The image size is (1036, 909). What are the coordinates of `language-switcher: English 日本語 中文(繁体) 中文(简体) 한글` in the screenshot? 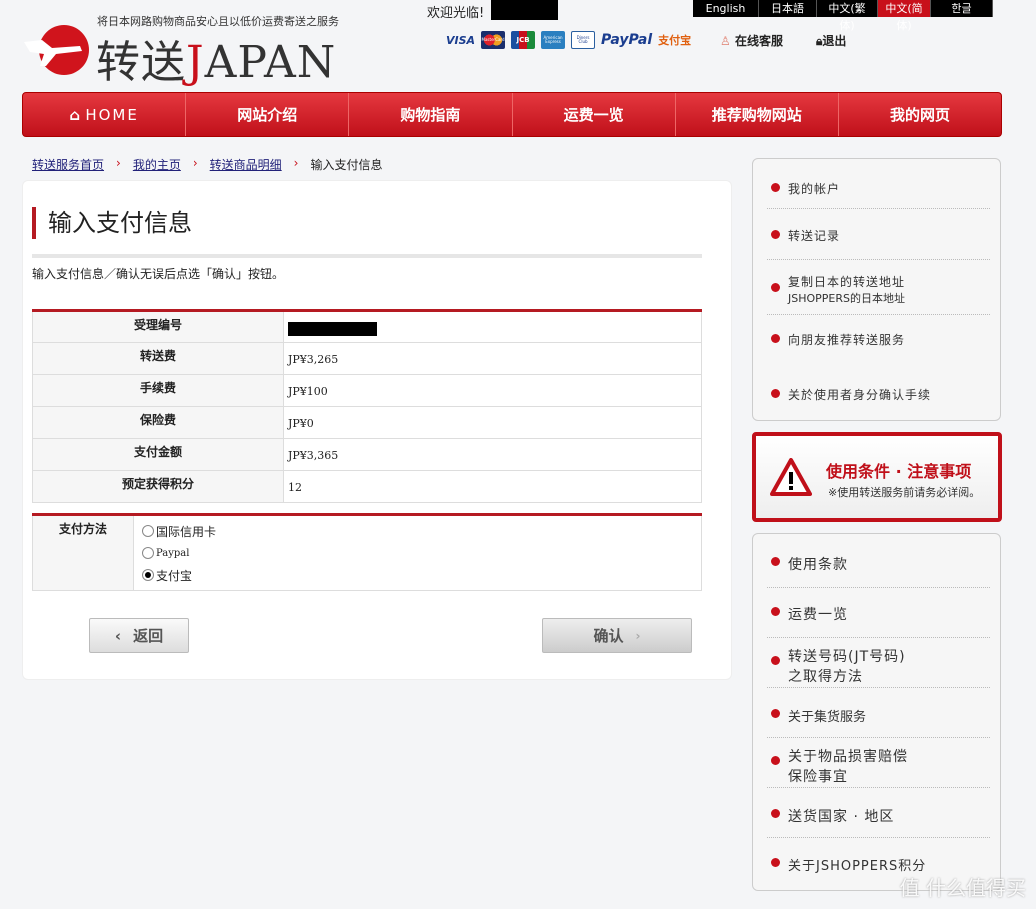 It's located at (843, 16).